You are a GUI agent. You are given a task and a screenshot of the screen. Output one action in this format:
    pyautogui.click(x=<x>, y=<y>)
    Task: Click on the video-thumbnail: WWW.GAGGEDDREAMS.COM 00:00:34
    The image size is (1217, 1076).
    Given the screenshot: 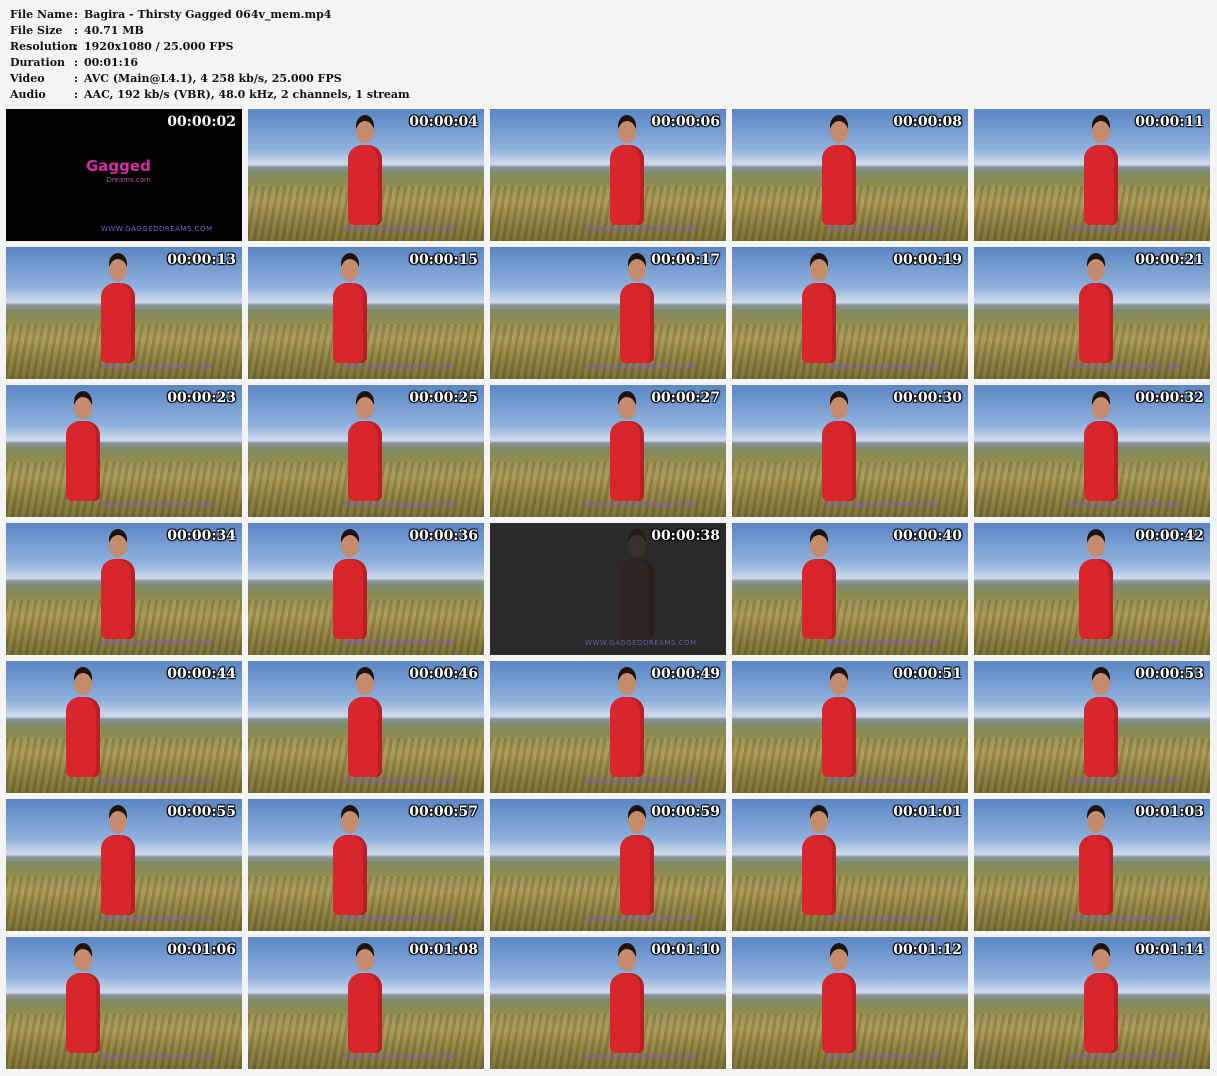 What is the action you would take?
    pyautogui.click(x=124, y=589)
    